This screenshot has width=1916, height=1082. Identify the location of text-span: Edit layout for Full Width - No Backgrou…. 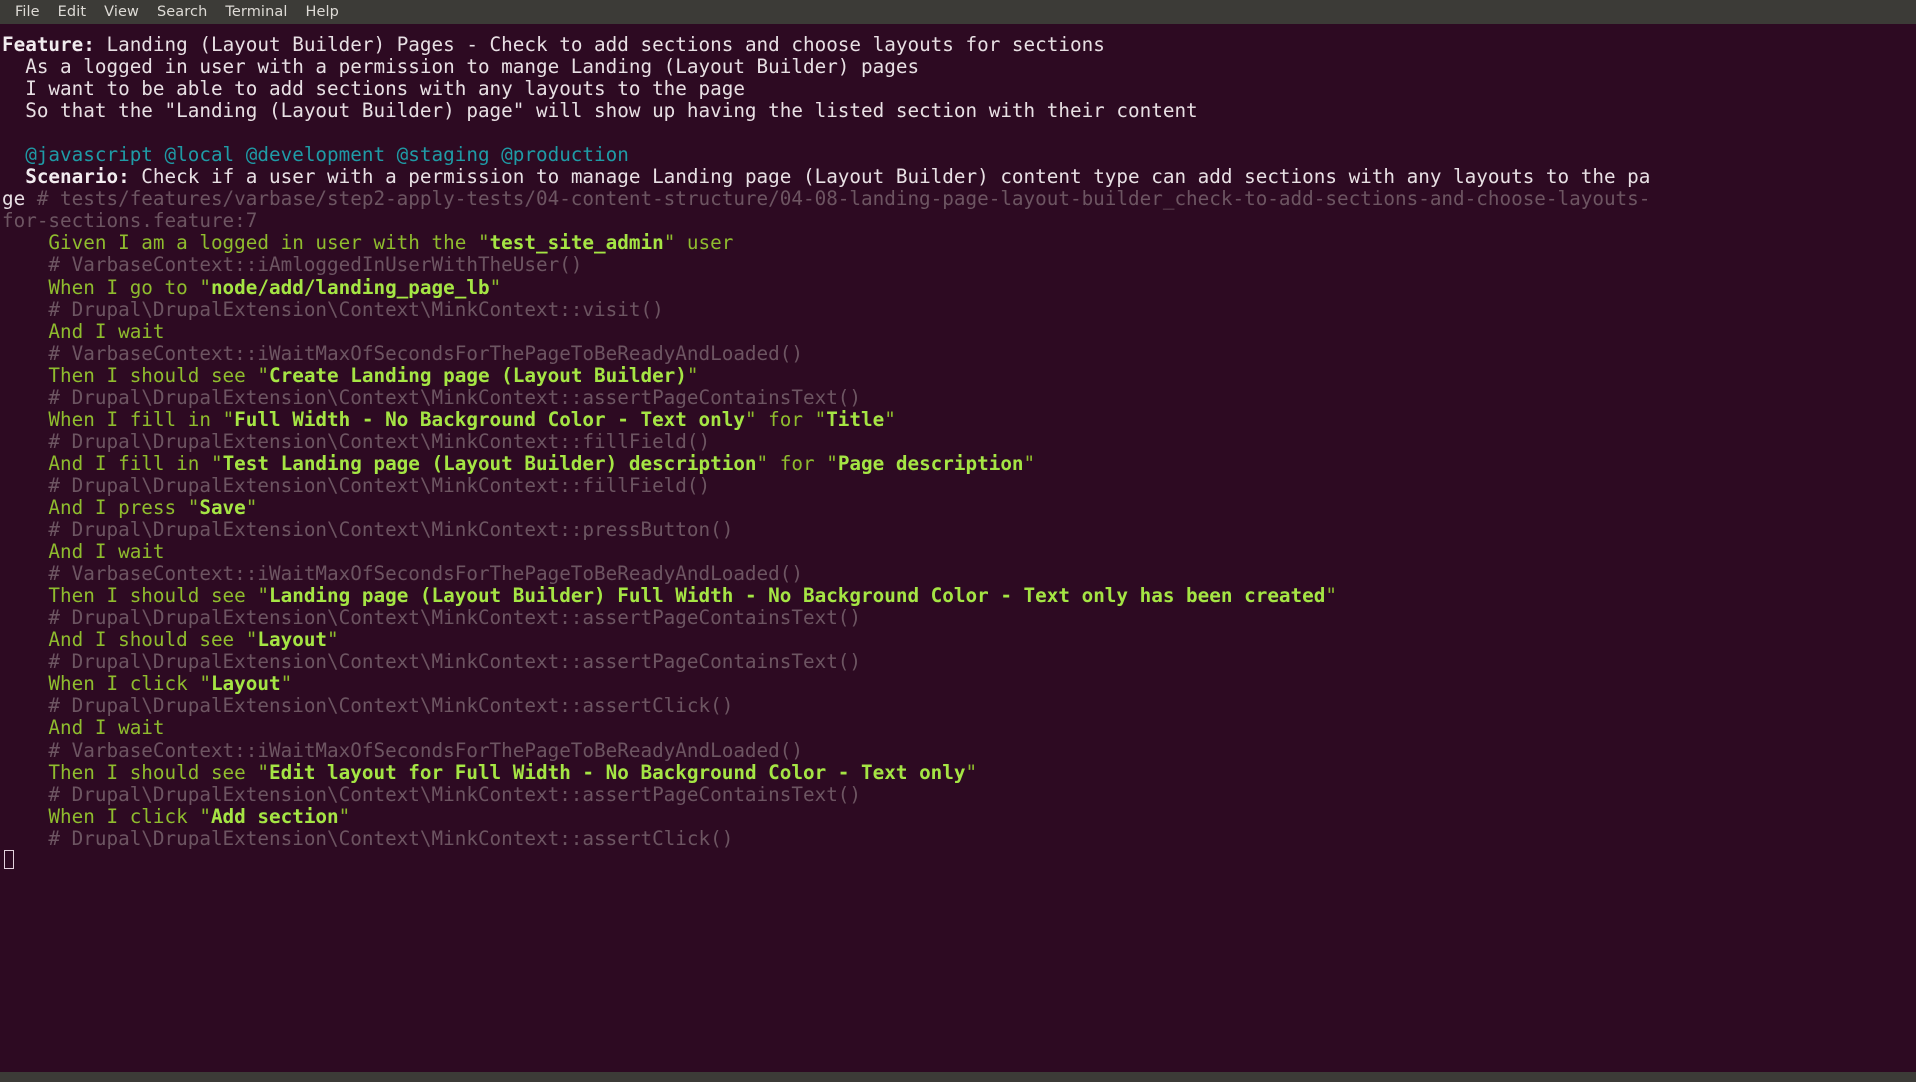
(617, 772).